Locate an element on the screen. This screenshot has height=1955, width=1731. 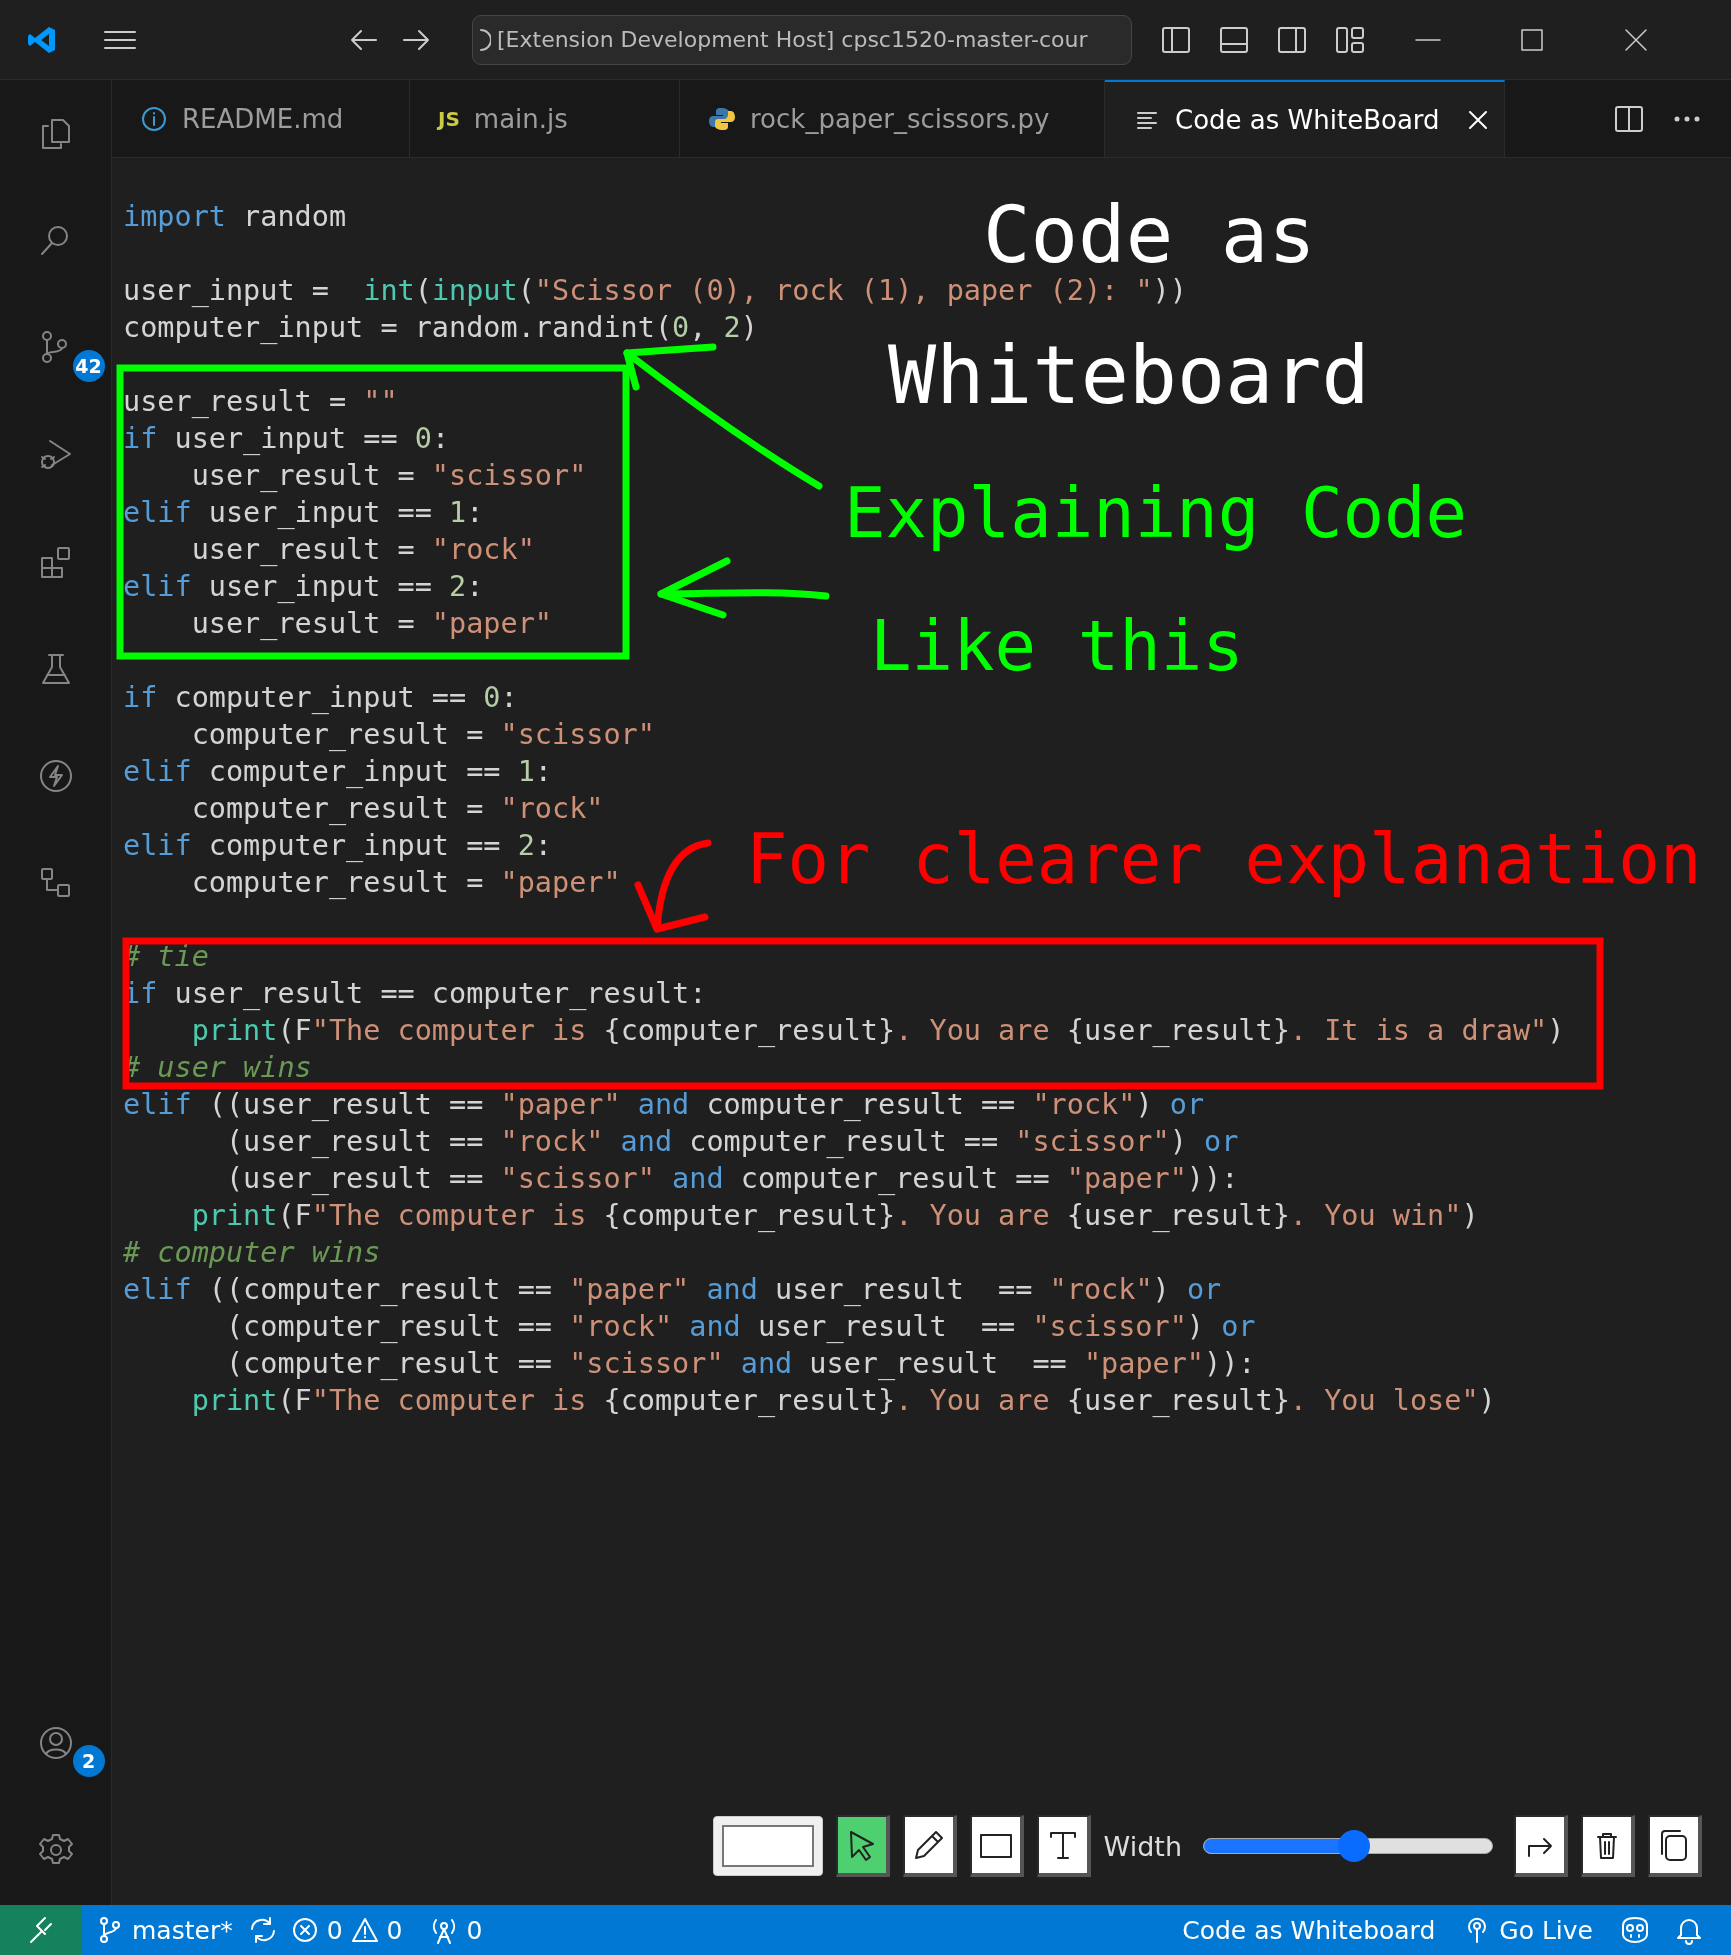
notification-badge: 2 is located at coordinates (88, 1760).